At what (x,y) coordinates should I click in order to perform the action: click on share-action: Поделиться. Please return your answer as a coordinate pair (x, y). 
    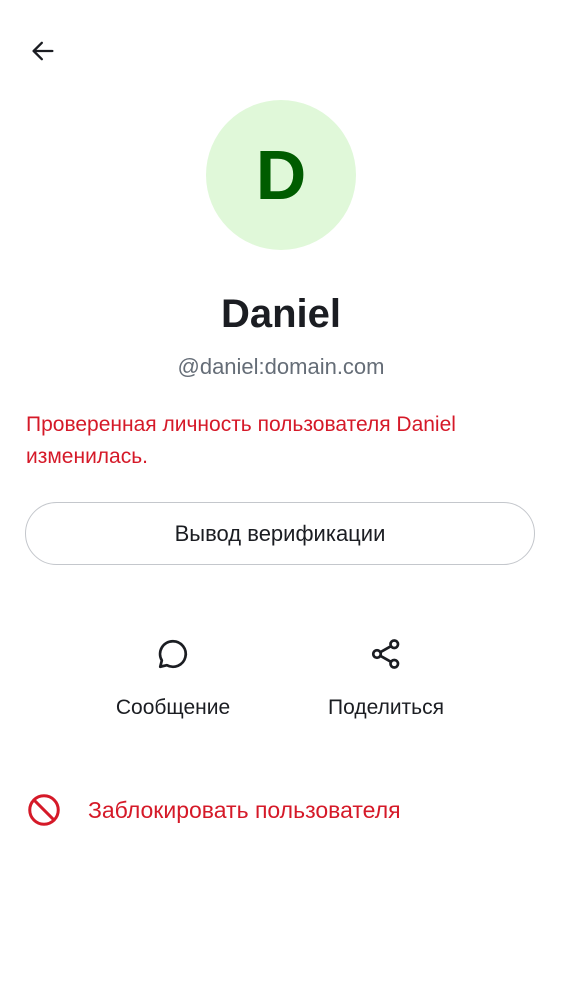
    Looking at the image, I should click on (386, 676).